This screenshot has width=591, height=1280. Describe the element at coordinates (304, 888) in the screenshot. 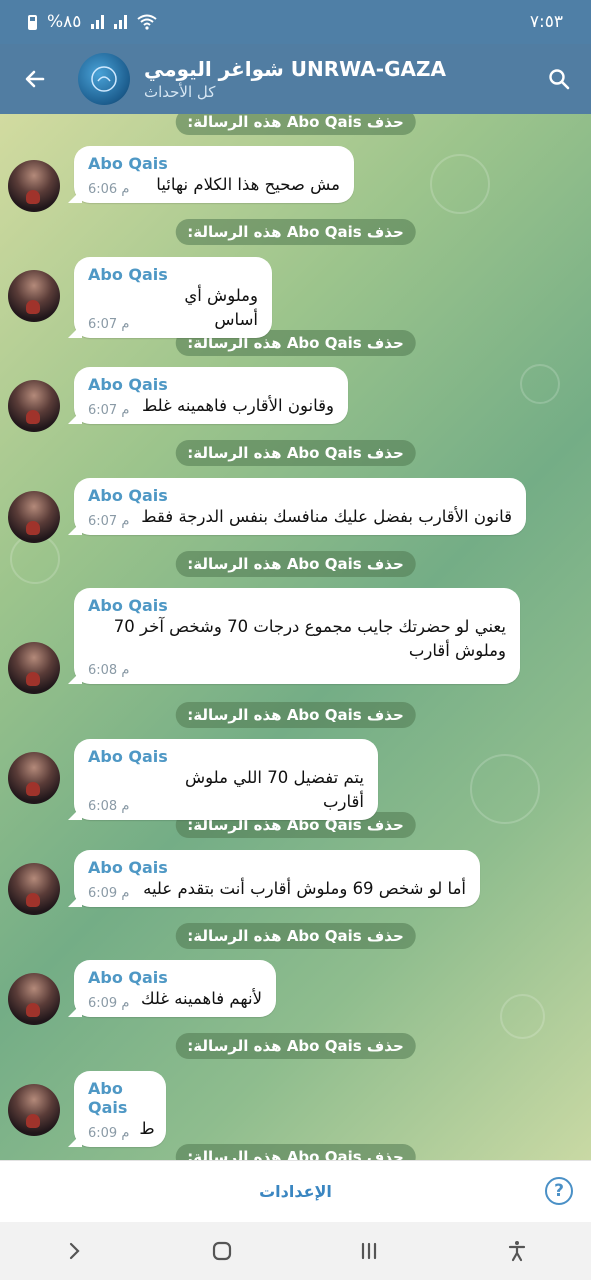

I see `message-text: أما لو شخص 69 وملوش أقارب أنت بتقدم عليه` at that location.